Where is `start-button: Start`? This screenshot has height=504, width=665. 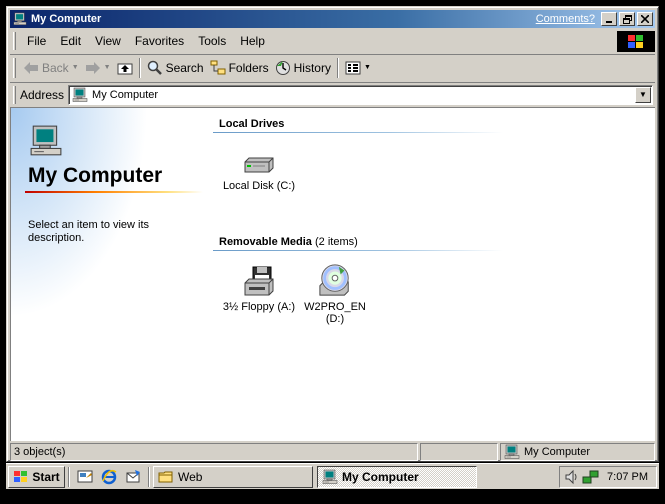 start-button: Start is located at coordinates (36, 476).